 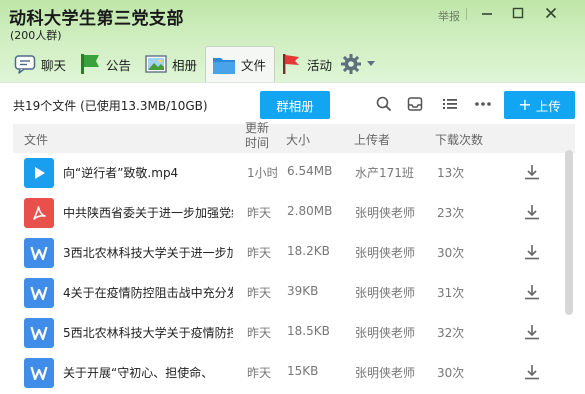 What do you see at coordinates (320, 65) in the screenshot?
I see `tab-label: 活动` at bounding box center [320, 65].